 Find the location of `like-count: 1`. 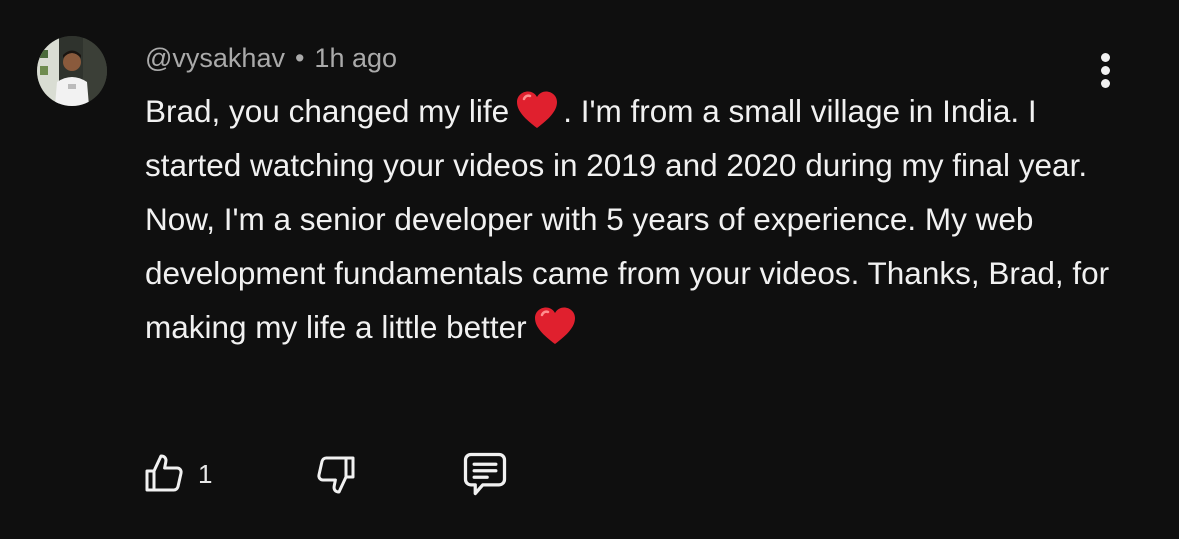

like-count: 1 is located at coordinates (205, 473).